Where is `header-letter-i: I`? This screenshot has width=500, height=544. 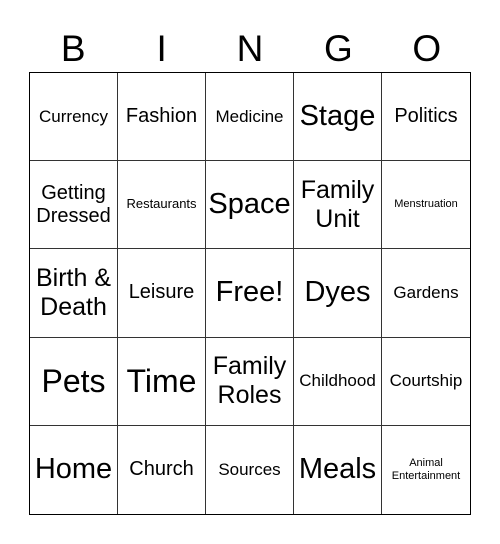
header-letter-i: I is located at coordinates (161, 48).